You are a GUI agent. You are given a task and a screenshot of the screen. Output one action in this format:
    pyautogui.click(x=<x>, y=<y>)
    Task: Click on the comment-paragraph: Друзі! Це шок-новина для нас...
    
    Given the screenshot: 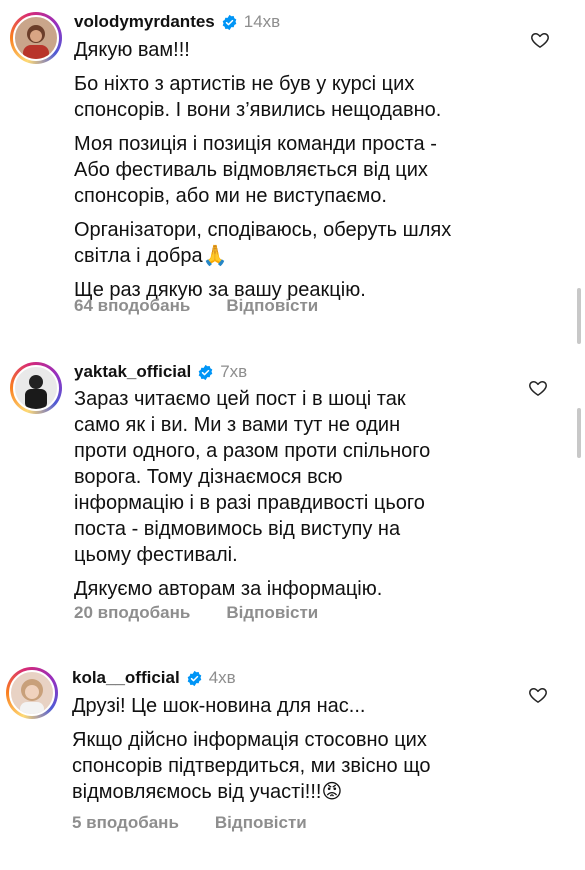 What is the action you would take?
    pyautogui.click(x=219, y=706)
    